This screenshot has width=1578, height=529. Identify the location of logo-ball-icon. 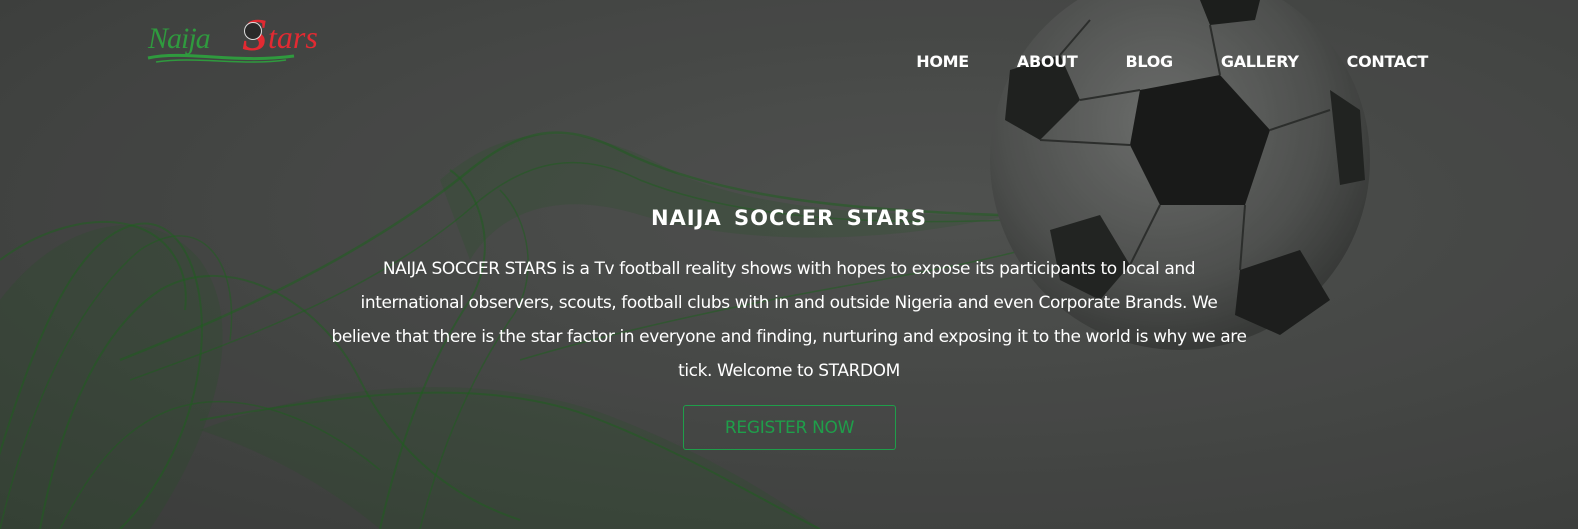
(253, 31).